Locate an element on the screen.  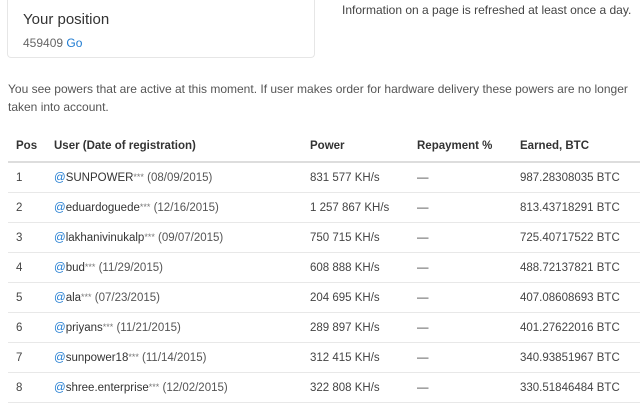
registration-date: (11/29/2015) is located at coordinates (129, 267).